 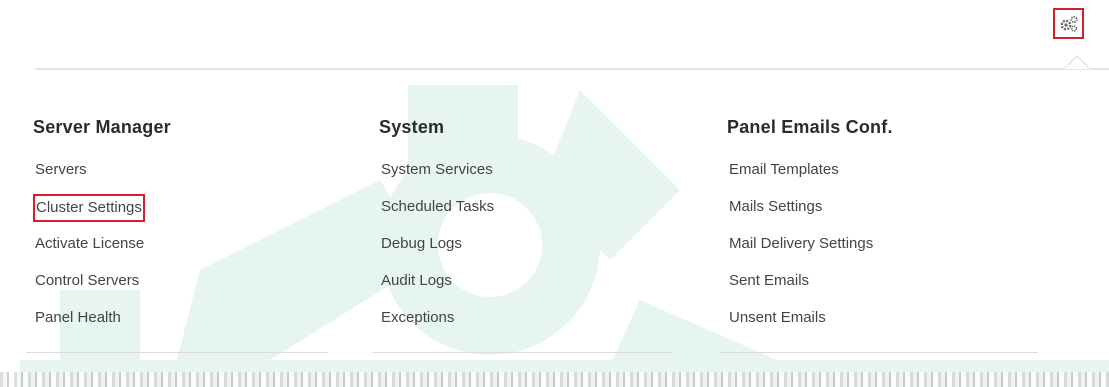 I want to click on menu-item-label: Audit Logs, so click(x=416, y=281).